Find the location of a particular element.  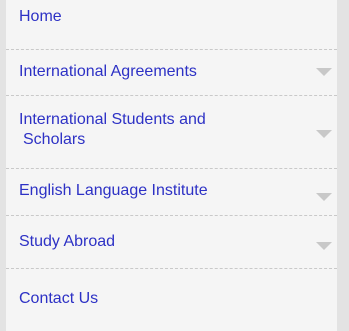

nav-item-label: International Agreements is located at coordinates (108, 72).